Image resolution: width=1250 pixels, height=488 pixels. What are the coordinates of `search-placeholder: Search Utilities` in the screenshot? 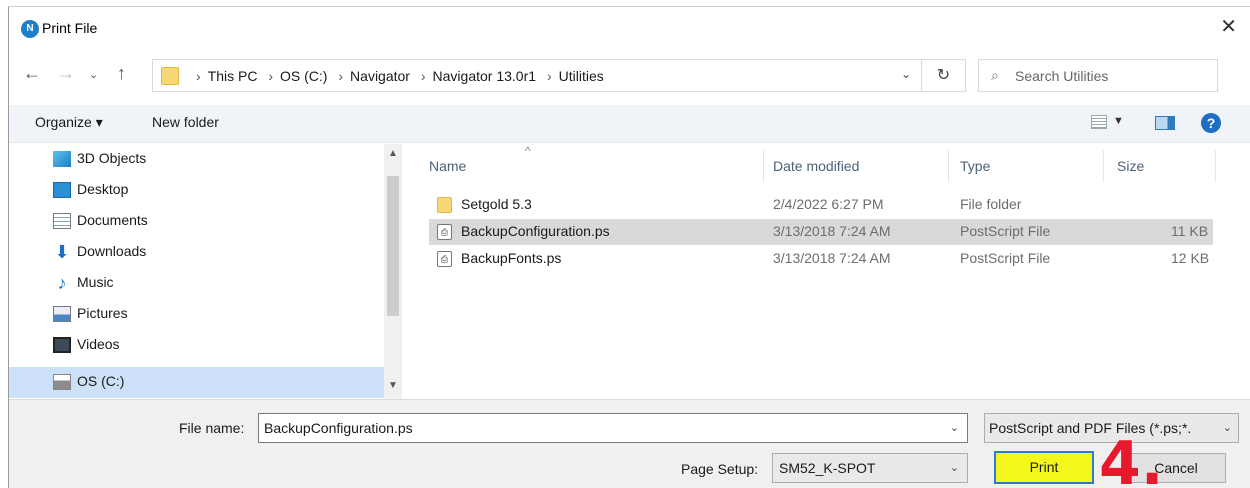 It's located at (1062, 76).